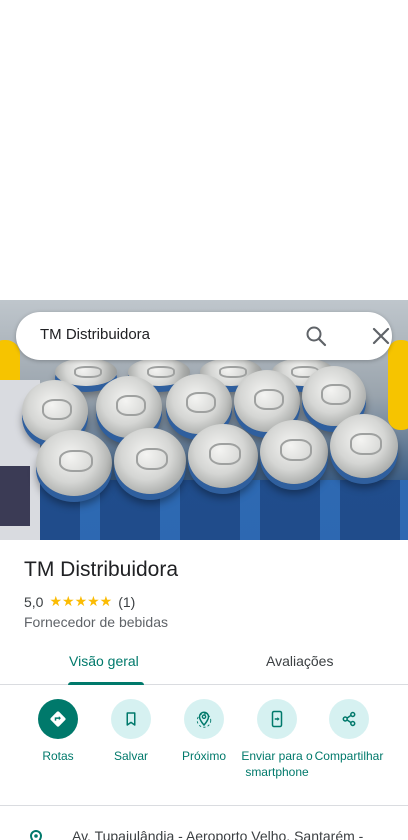 Image resolution: width=408 pixels, height=840 pixels. What do you see at coordinates (126, 602) in the screenshot?
I see `review-count: (1)` at bounding box center [126, 602].